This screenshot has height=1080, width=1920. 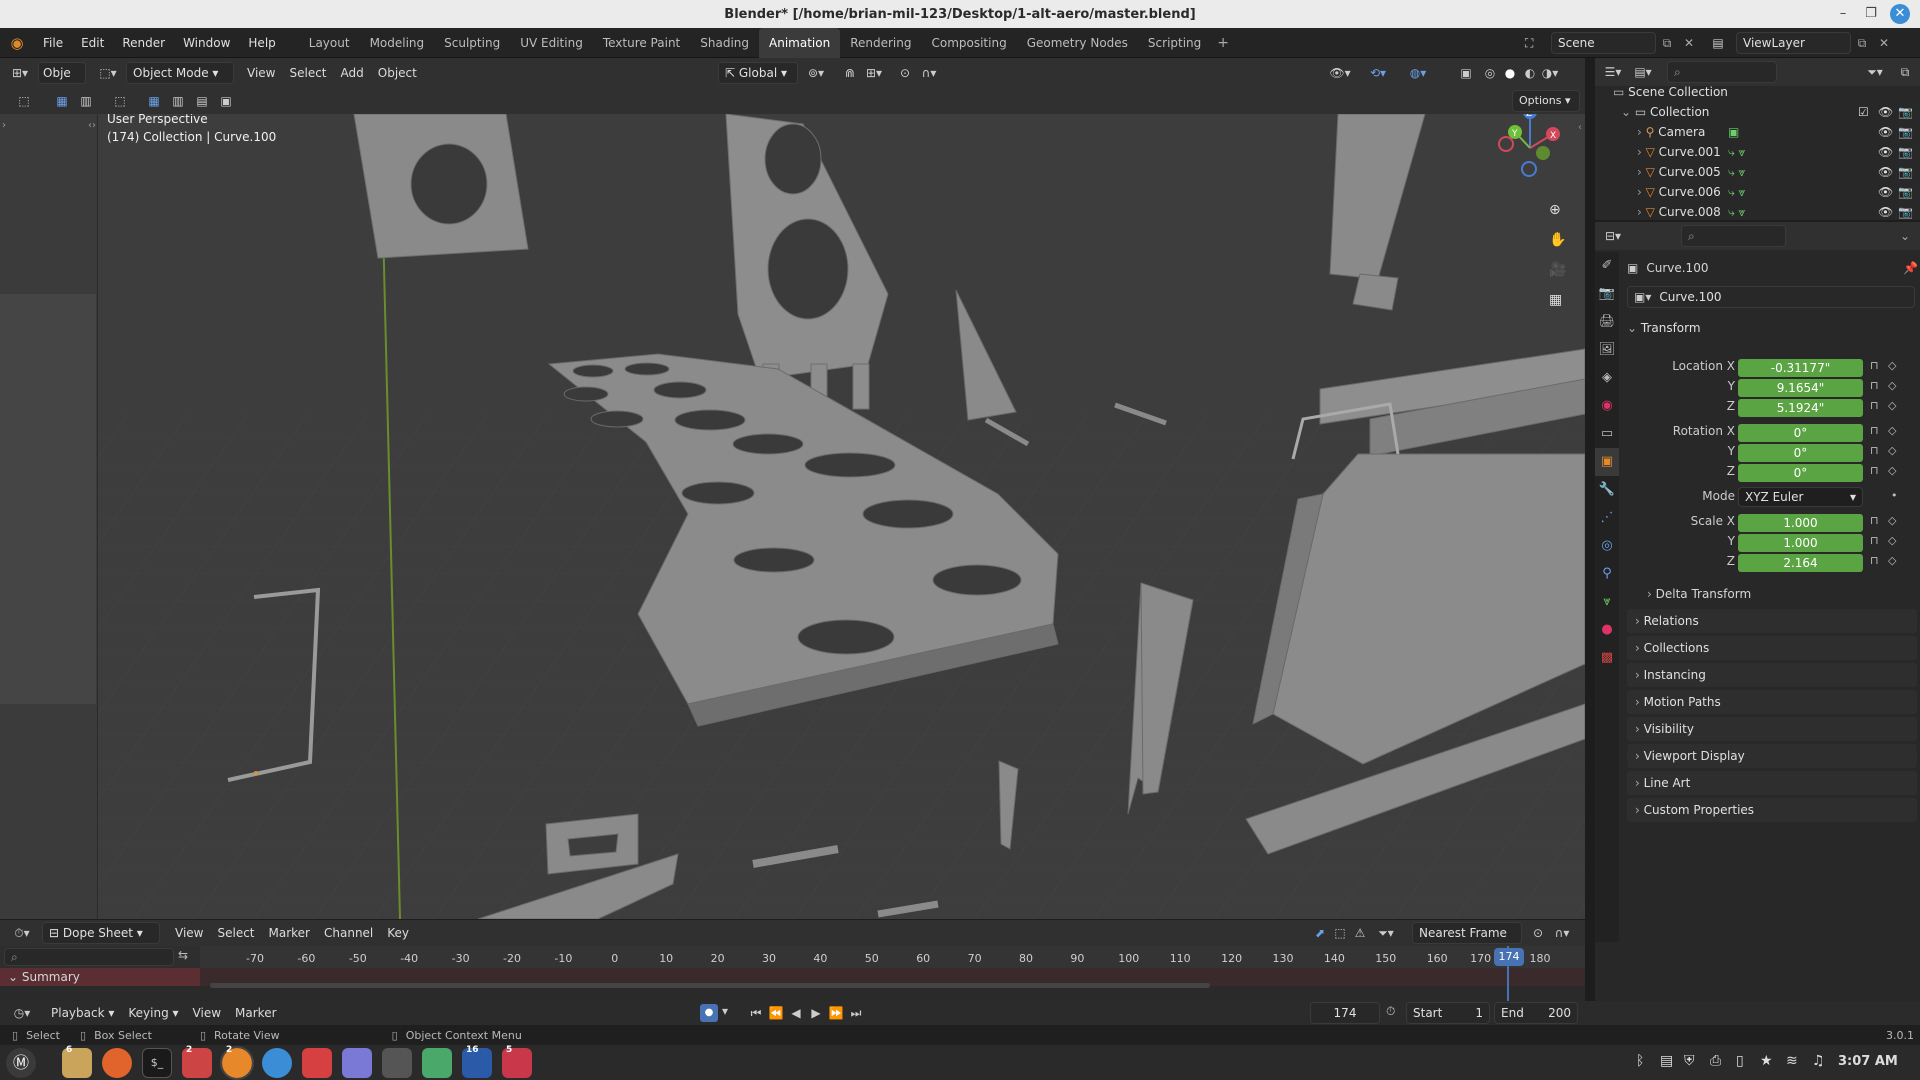 I want to click on collection-row: ⌄ ▭ Collection ☑ 👁 📷, so click(x=1757, y=112).